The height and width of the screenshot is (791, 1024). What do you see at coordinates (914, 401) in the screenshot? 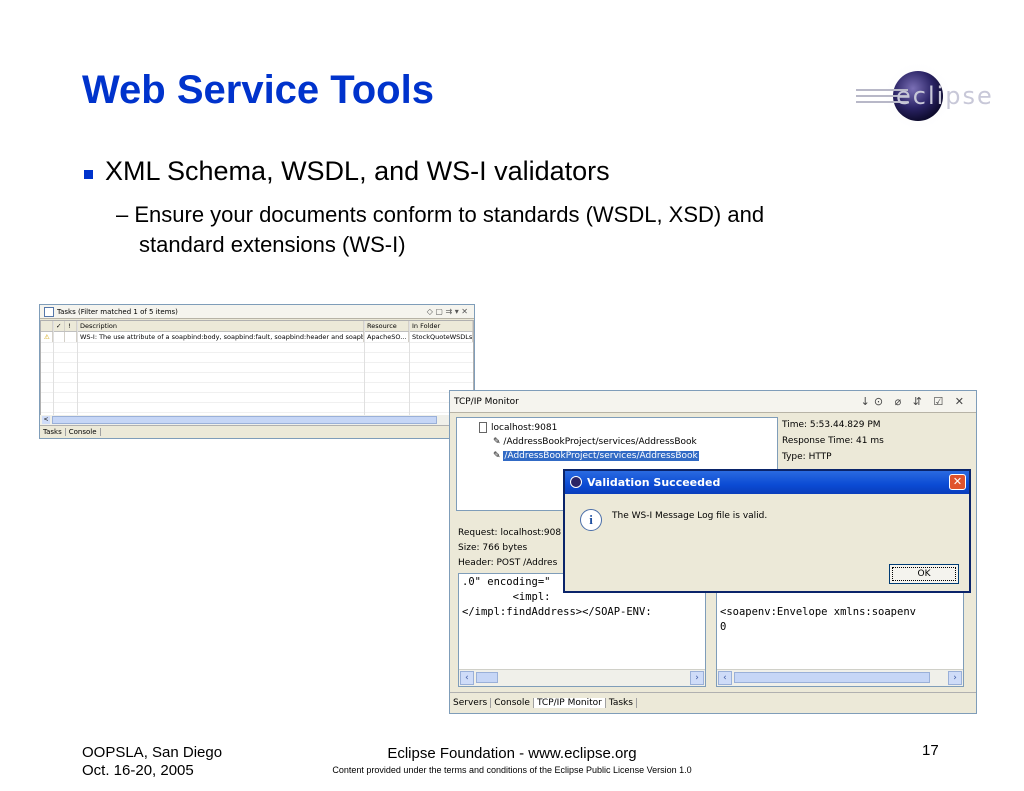
I see `tcp-toolbar: ↓⊙ ⌀ ⇵ ☑ ✕` at bounding box center [914, 401].